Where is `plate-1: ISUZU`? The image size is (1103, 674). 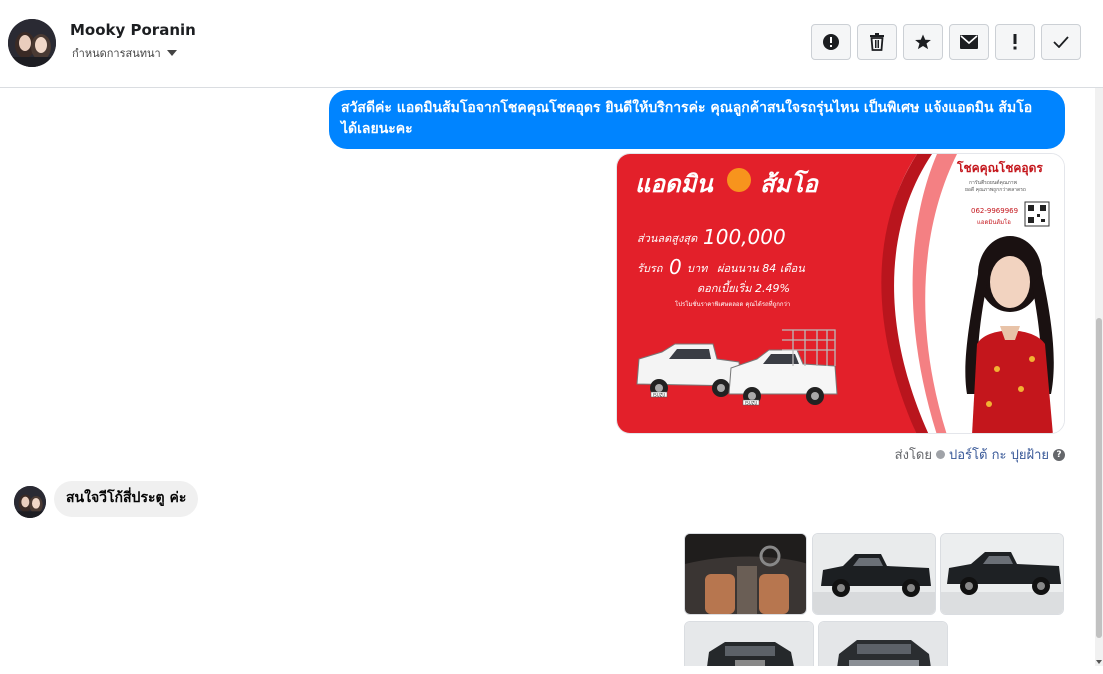
plate-1: ISUZU is located at coordinates (659, 395).